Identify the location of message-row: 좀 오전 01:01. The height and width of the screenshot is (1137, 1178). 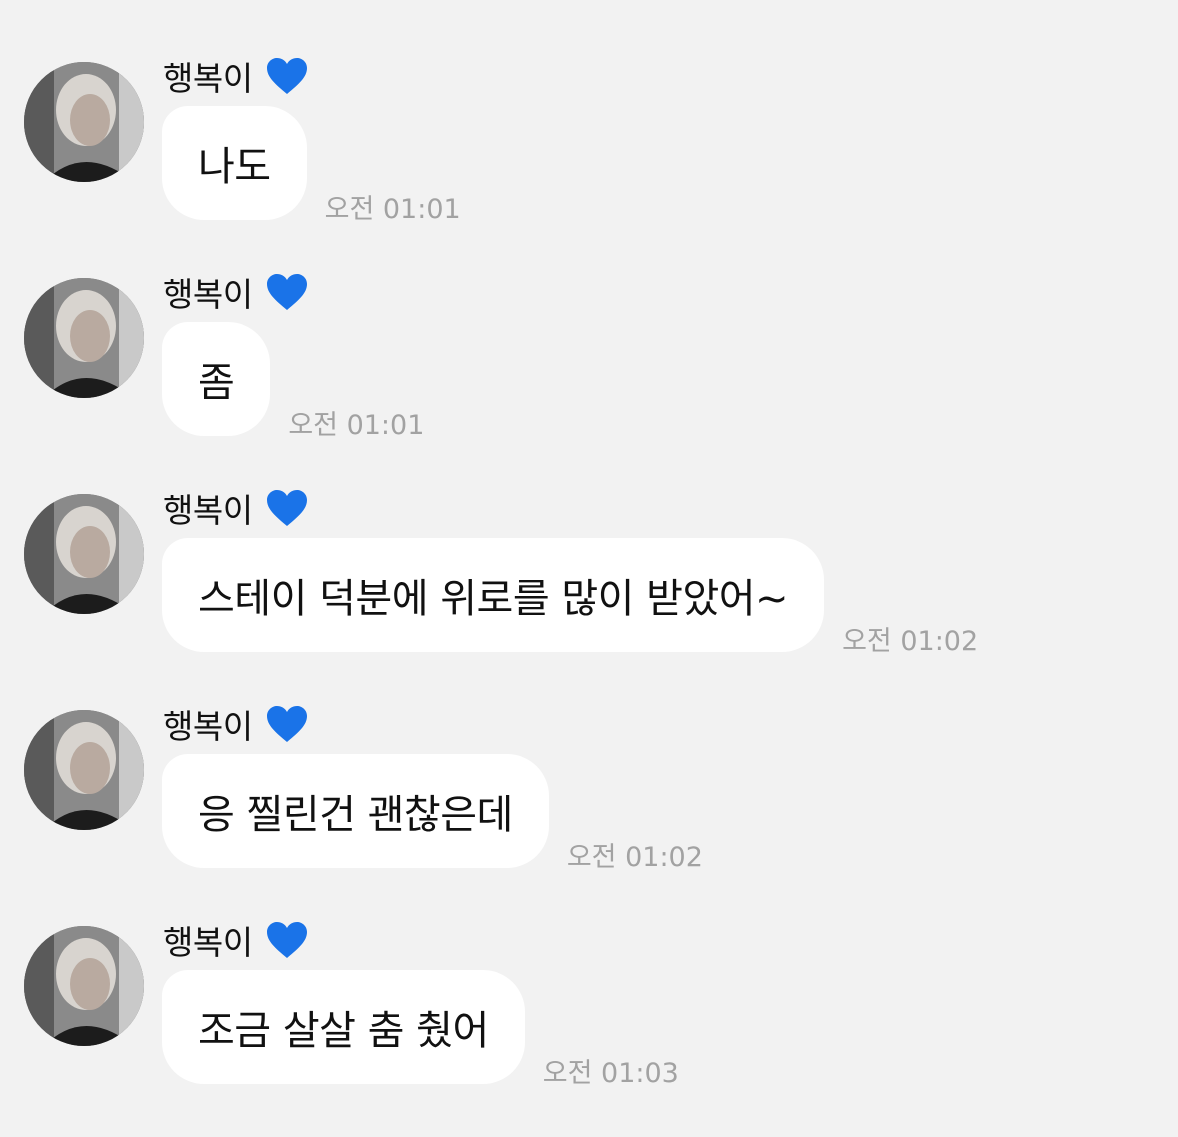
(293, 381).